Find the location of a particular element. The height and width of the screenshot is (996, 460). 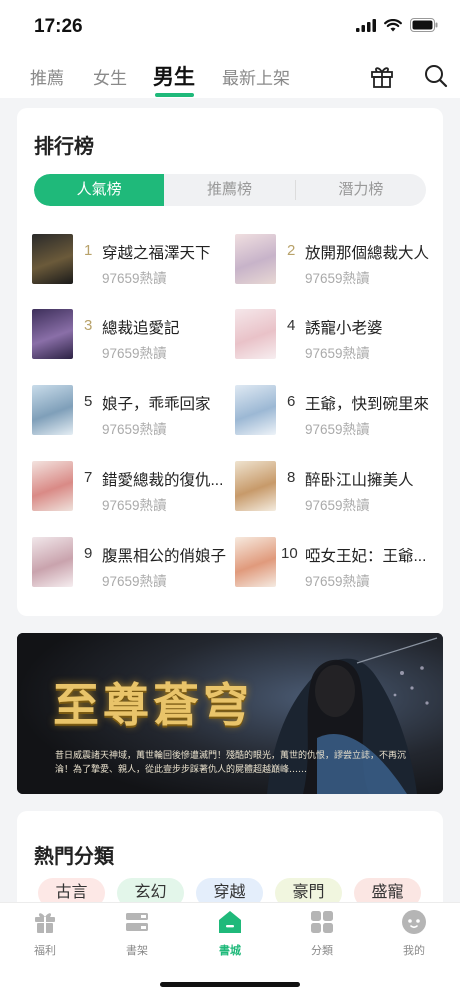

wifi-icon is located at coordinates (393, 24).